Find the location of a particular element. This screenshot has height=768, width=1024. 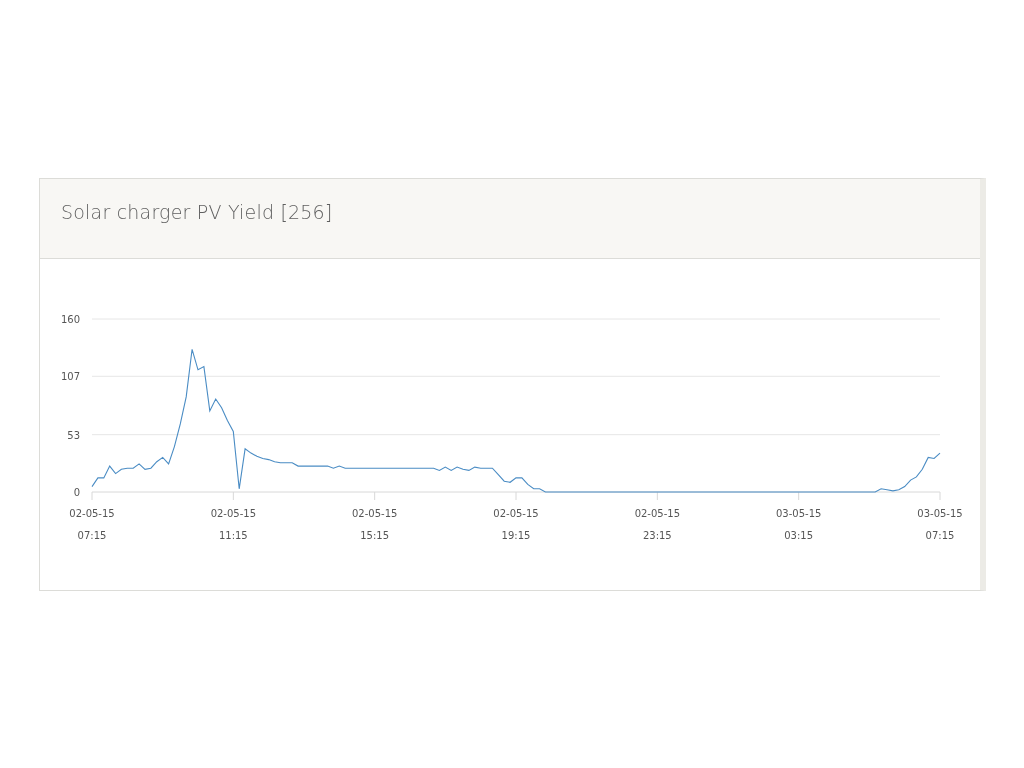

axis-label: 11:15 is located at coordinates (233, 535).